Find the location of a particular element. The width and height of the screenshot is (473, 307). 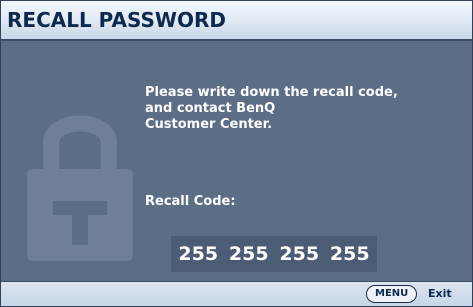

dialog-title: RECALL PASSWORD is located at coordinates (116, 20).